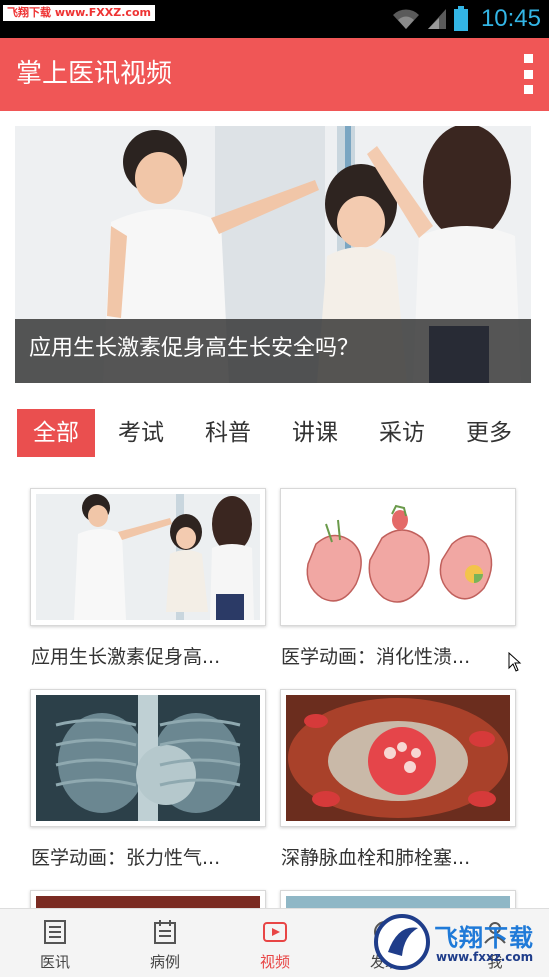 This screenshot has width=549, height=977. Describe the element at coordinates (460, 18) in the screenshot. I see `battery-icon` at that location.